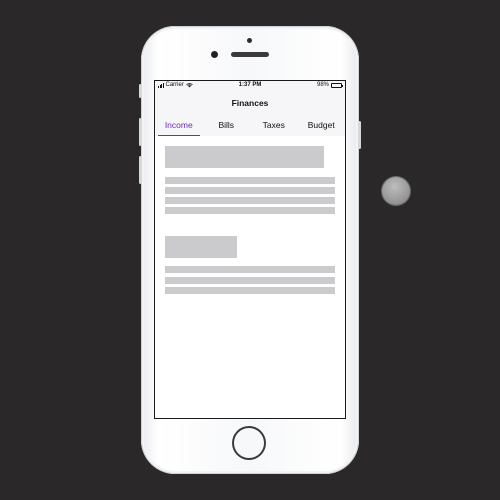 The image size is (500, 500). Describe the element at coordinates (250, 113) in the screenshot. I see `nav-header: Finances Income Bills Taxes Budget` at that location.